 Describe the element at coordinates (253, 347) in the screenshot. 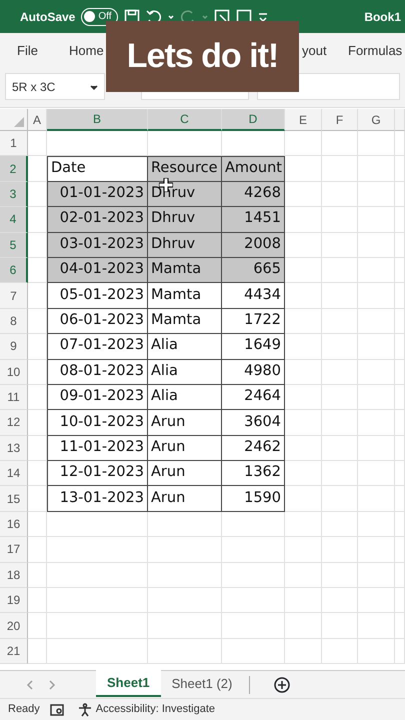

I see `table-cell: 1649` at that location.